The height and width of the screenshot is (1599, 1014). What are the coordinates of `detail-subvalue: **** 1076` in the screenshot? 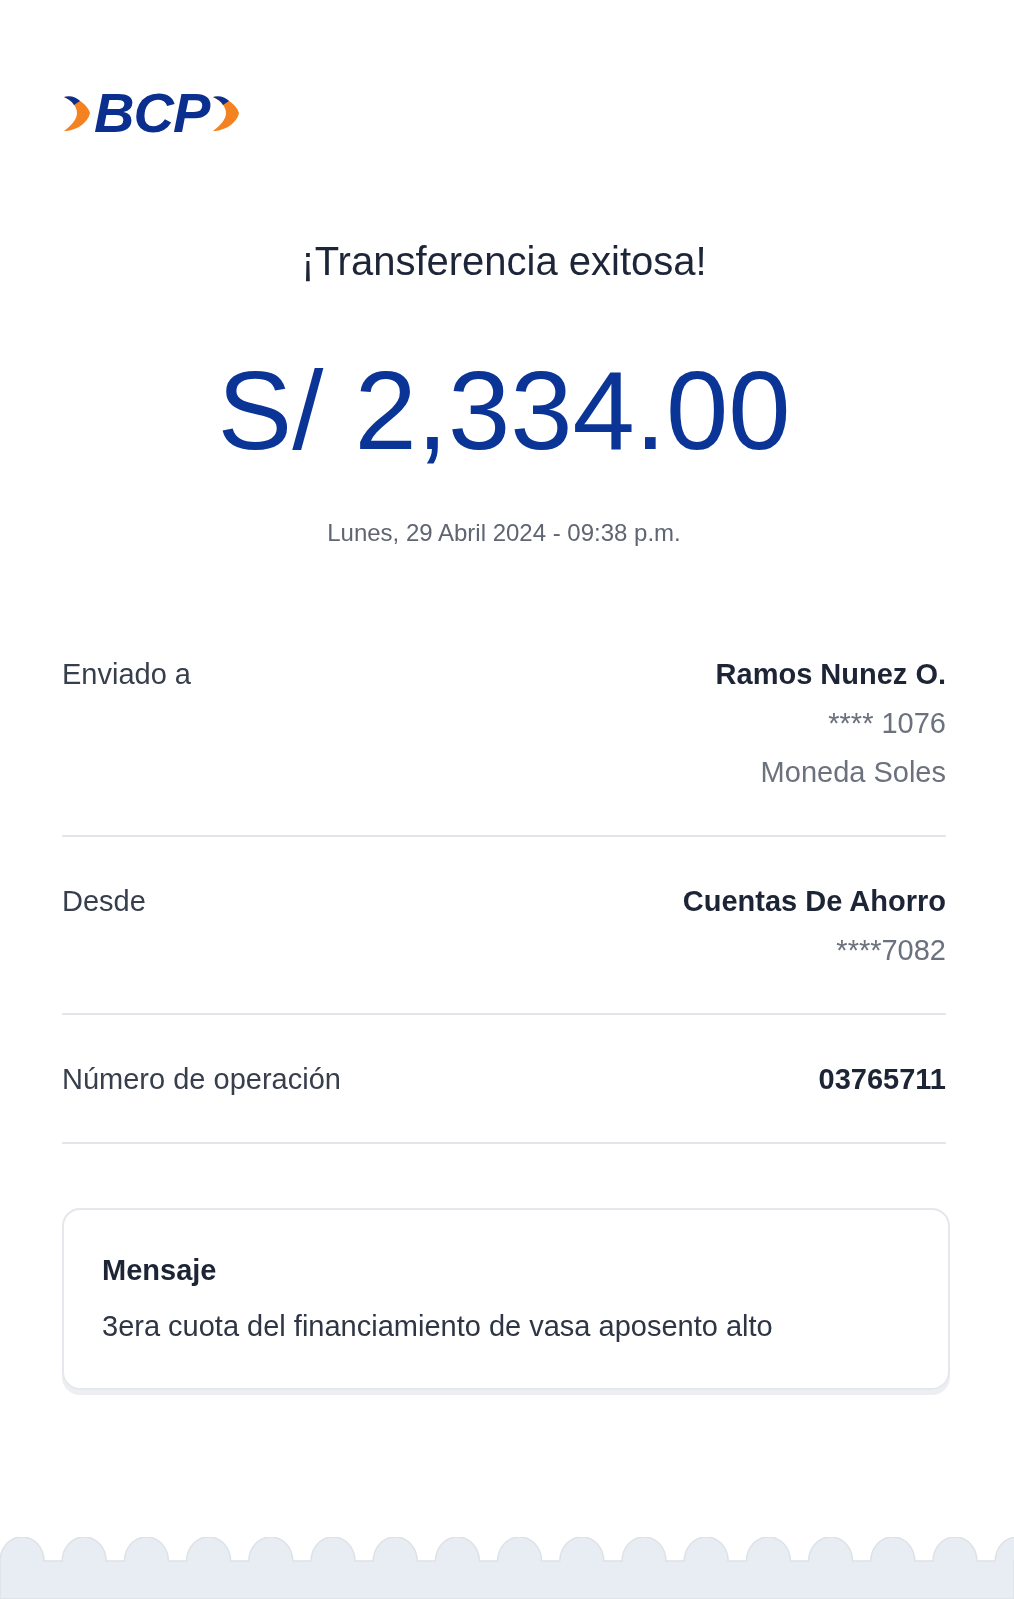 It's located at (887, 723).